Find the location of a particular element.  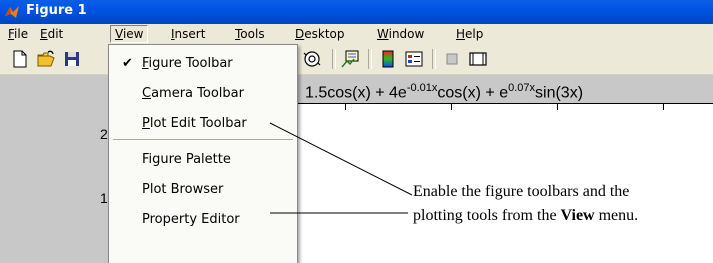

callout-emphasis: View is located at coordinates (577, 215).